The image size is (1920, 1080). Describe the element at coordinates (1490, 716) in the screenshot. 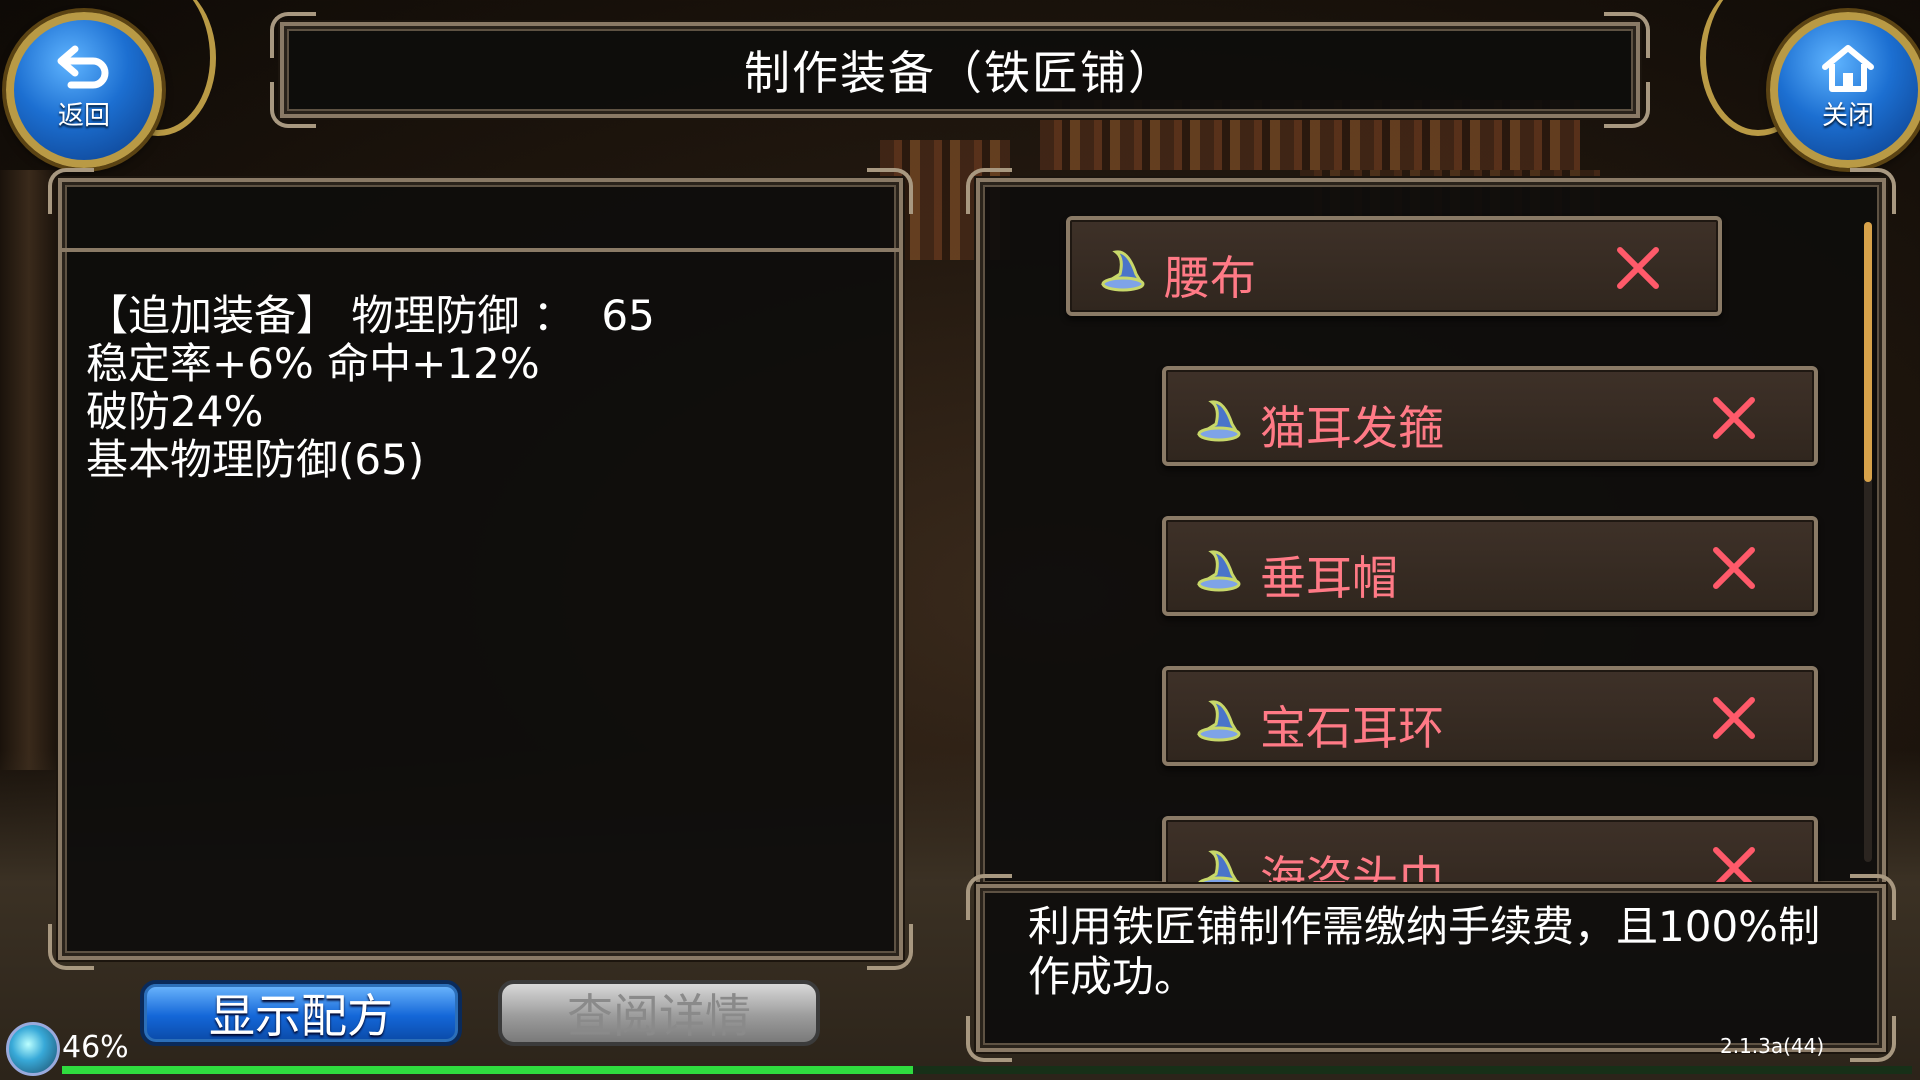

I see `list-item: 宝石耳环` at that location.